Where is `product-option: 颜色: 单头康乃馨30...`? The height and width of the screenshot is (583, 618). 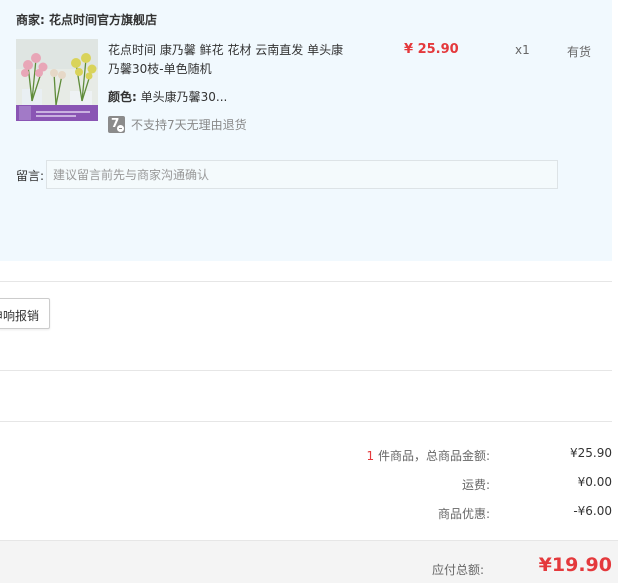 product-option: 颜色: 单头康乃馨30... is located at coordinates (167, 96).